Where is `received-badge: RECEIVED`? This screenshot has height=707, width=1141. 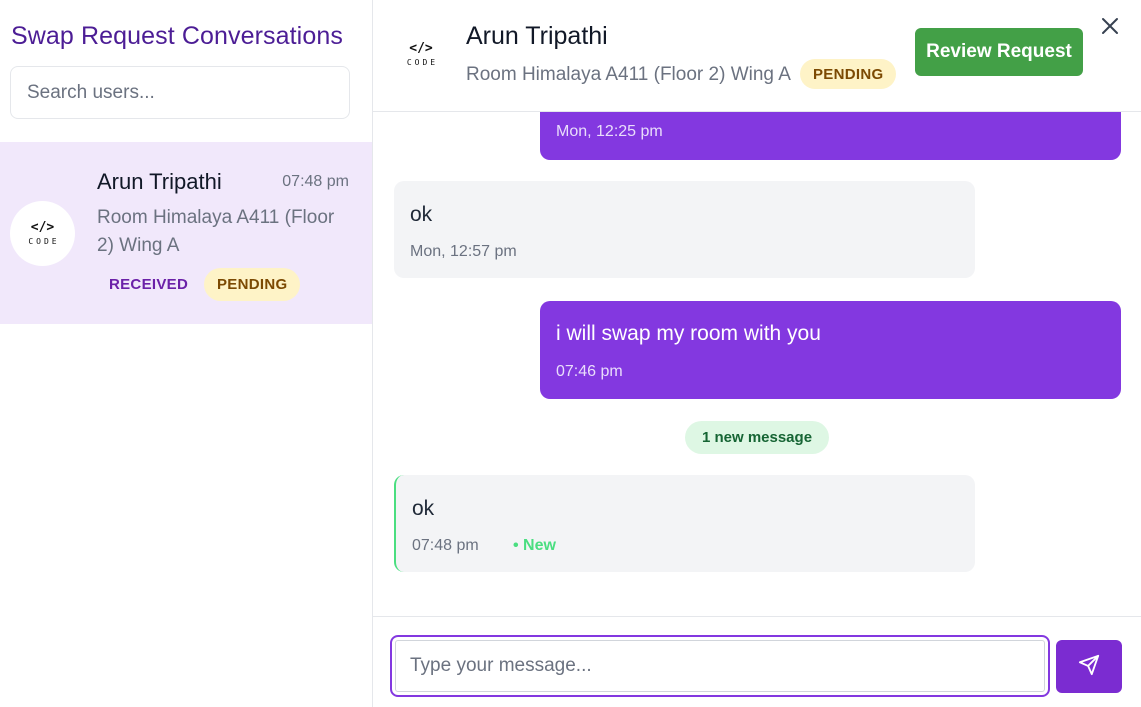 received-badge: RECEIVED is located at coordinates (149, 284).